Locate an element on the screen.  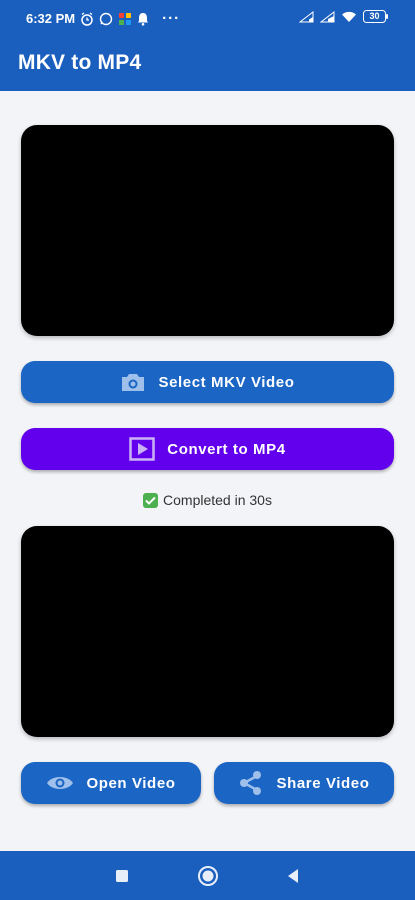
open-video-button: Open Video is located at coordinates (111, 783).